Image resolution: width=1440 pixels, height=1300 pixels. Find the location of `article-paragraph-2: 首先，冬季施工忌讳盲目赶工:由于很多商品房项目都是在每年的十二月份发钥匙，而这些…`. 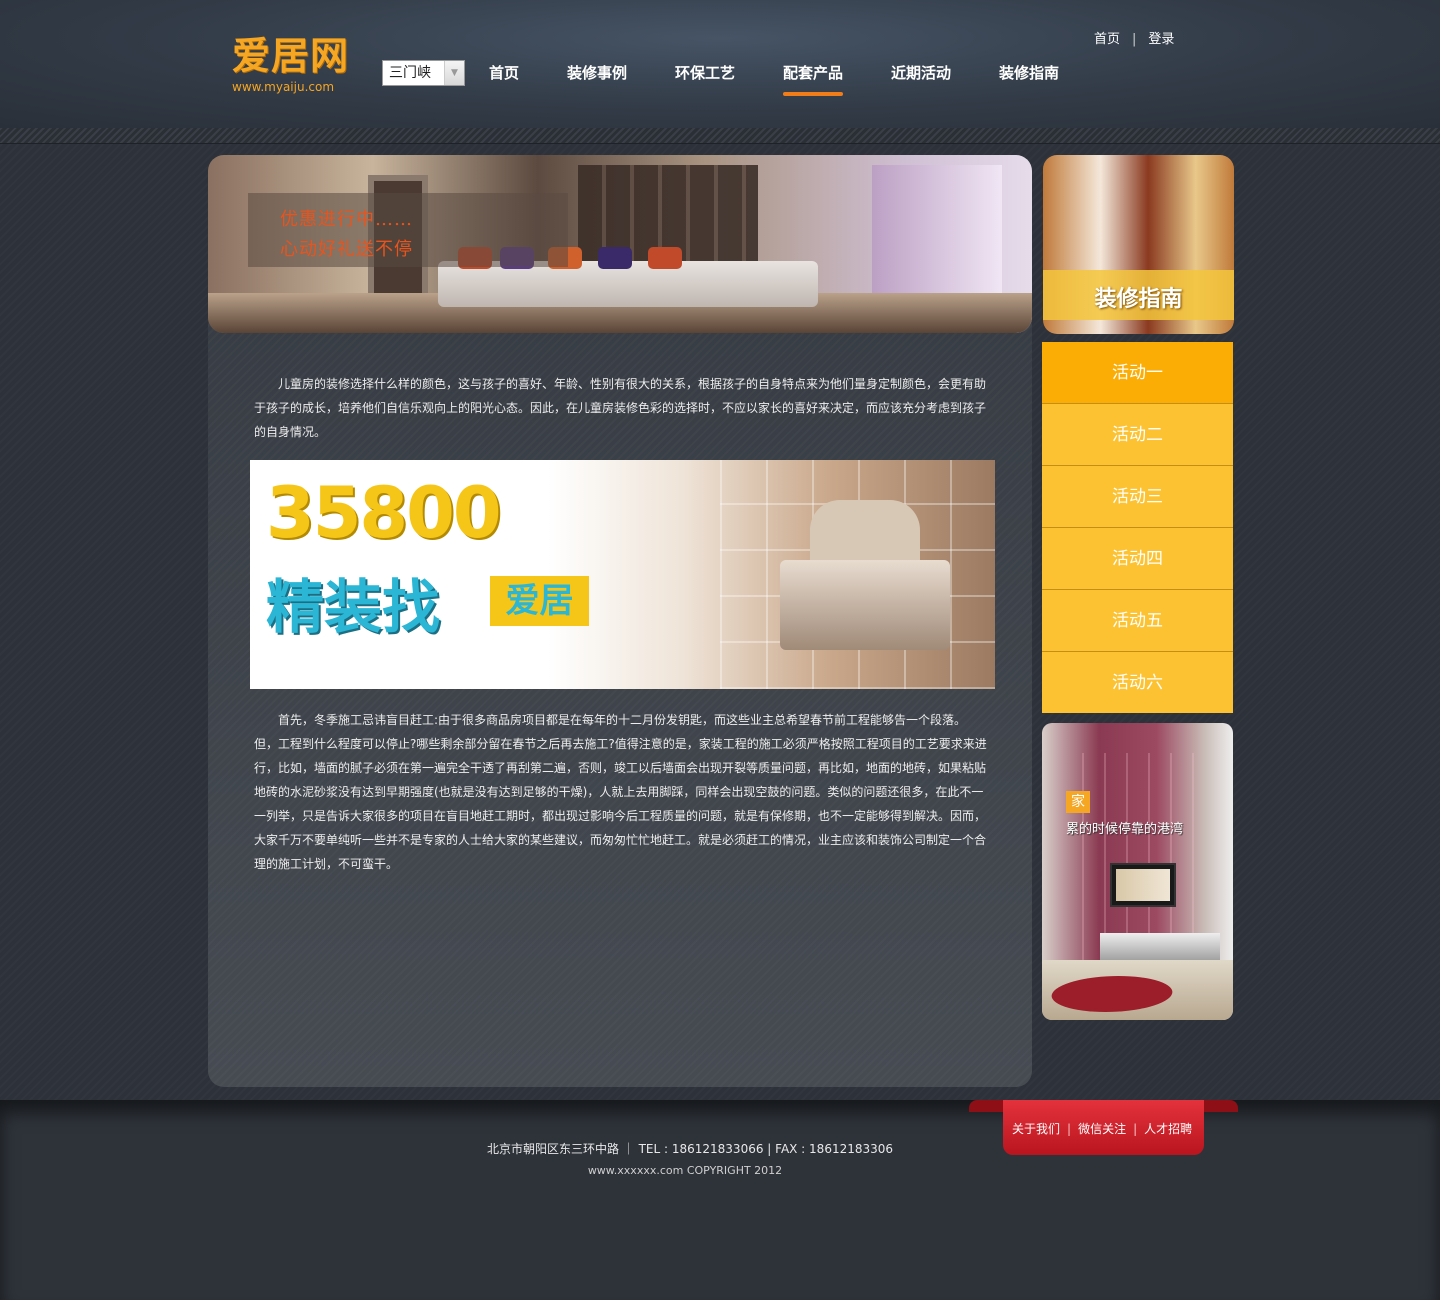

article-paragraph-2: 首先，冬季施工忌讳盲目赶工:由于很多商品房项目都是在每年的十二月份发钥匙，而这些… is located at coordinates (620, 792).